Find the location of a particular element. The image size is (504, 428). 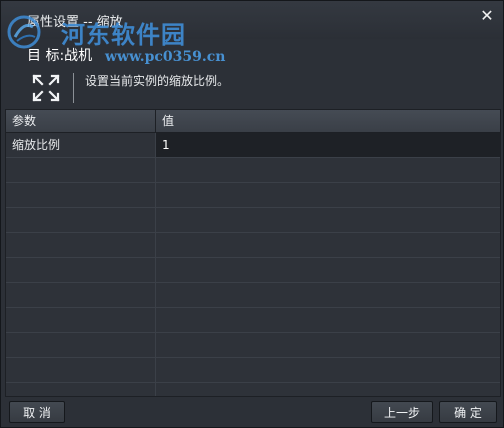

param-value-scale-input: 1 is located at coordinates (328, 145).